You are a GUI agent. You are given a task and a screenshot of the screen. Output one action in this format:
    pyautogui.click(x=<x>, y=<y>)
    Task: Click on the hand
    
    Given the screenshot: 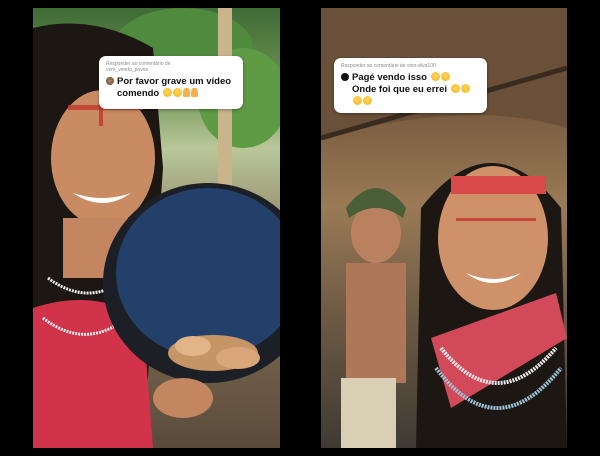 What is the action you would take?
    pyautogui.click(x=183, y=398)
    